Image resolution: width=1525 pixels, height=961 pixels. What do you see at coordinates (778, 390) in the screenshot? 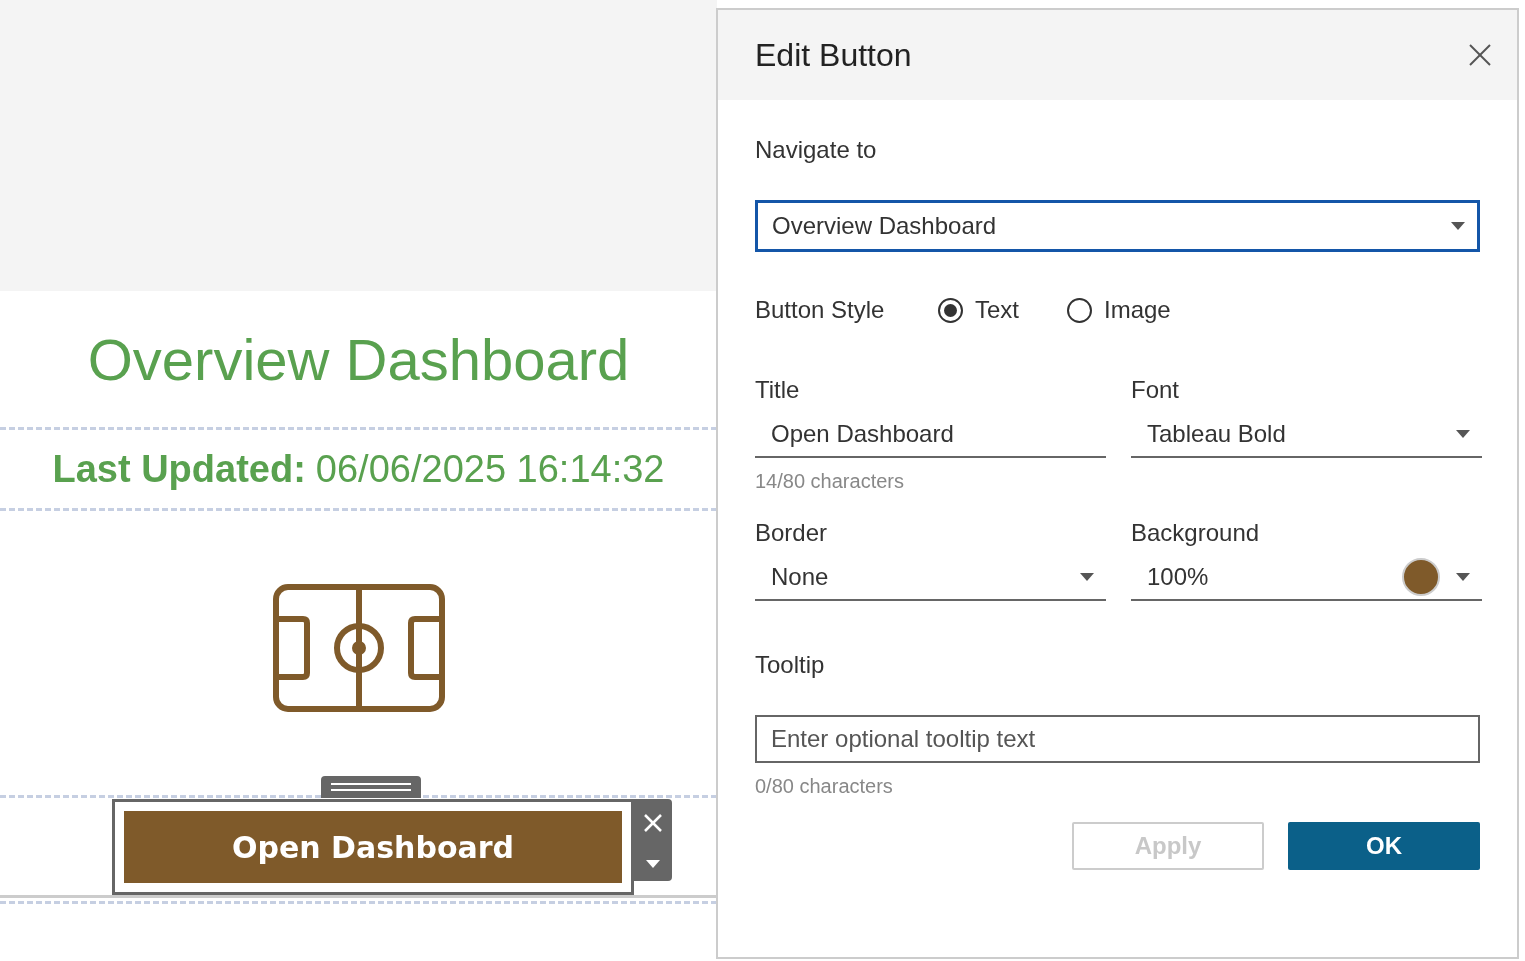
I see `title-label: Title` at bounding box center [778, 390].